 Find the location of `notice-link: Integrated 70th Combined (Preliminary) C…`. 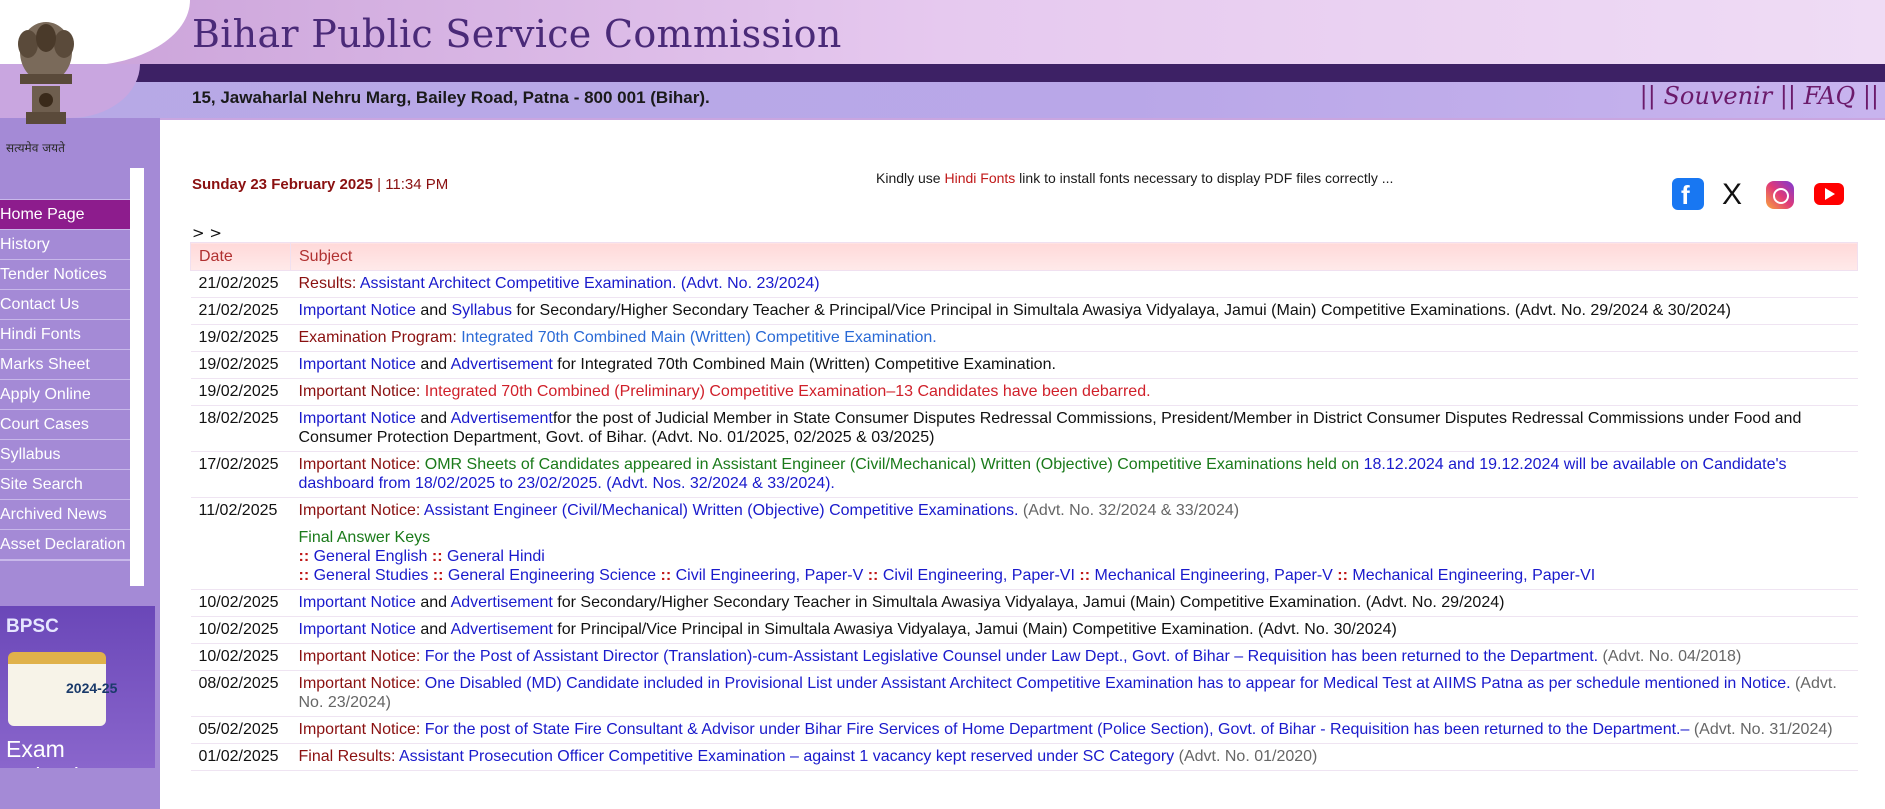

notice-link: Integrated 70th Combined (Preliminary) C… is located at coordinates (788, 391).